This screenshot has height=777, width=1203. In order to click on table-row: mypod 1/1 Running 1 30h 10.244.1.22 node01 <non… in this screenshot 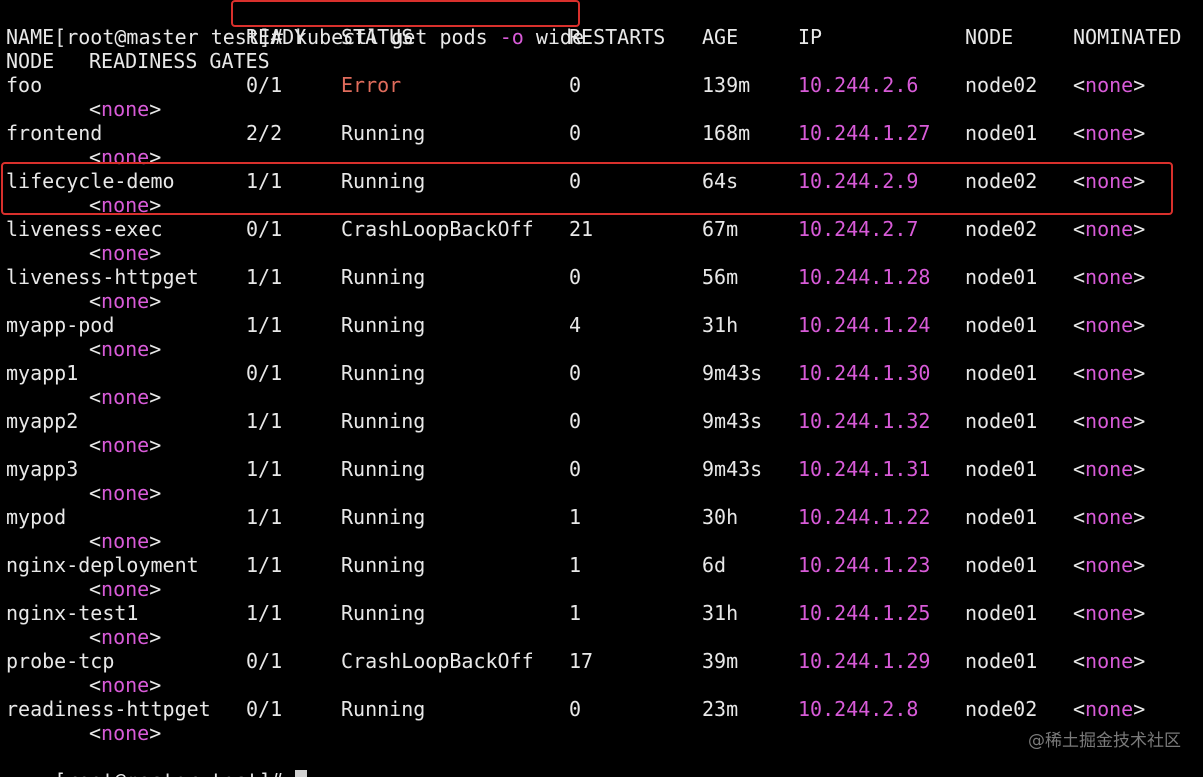, I will do `click(601, 517)`.